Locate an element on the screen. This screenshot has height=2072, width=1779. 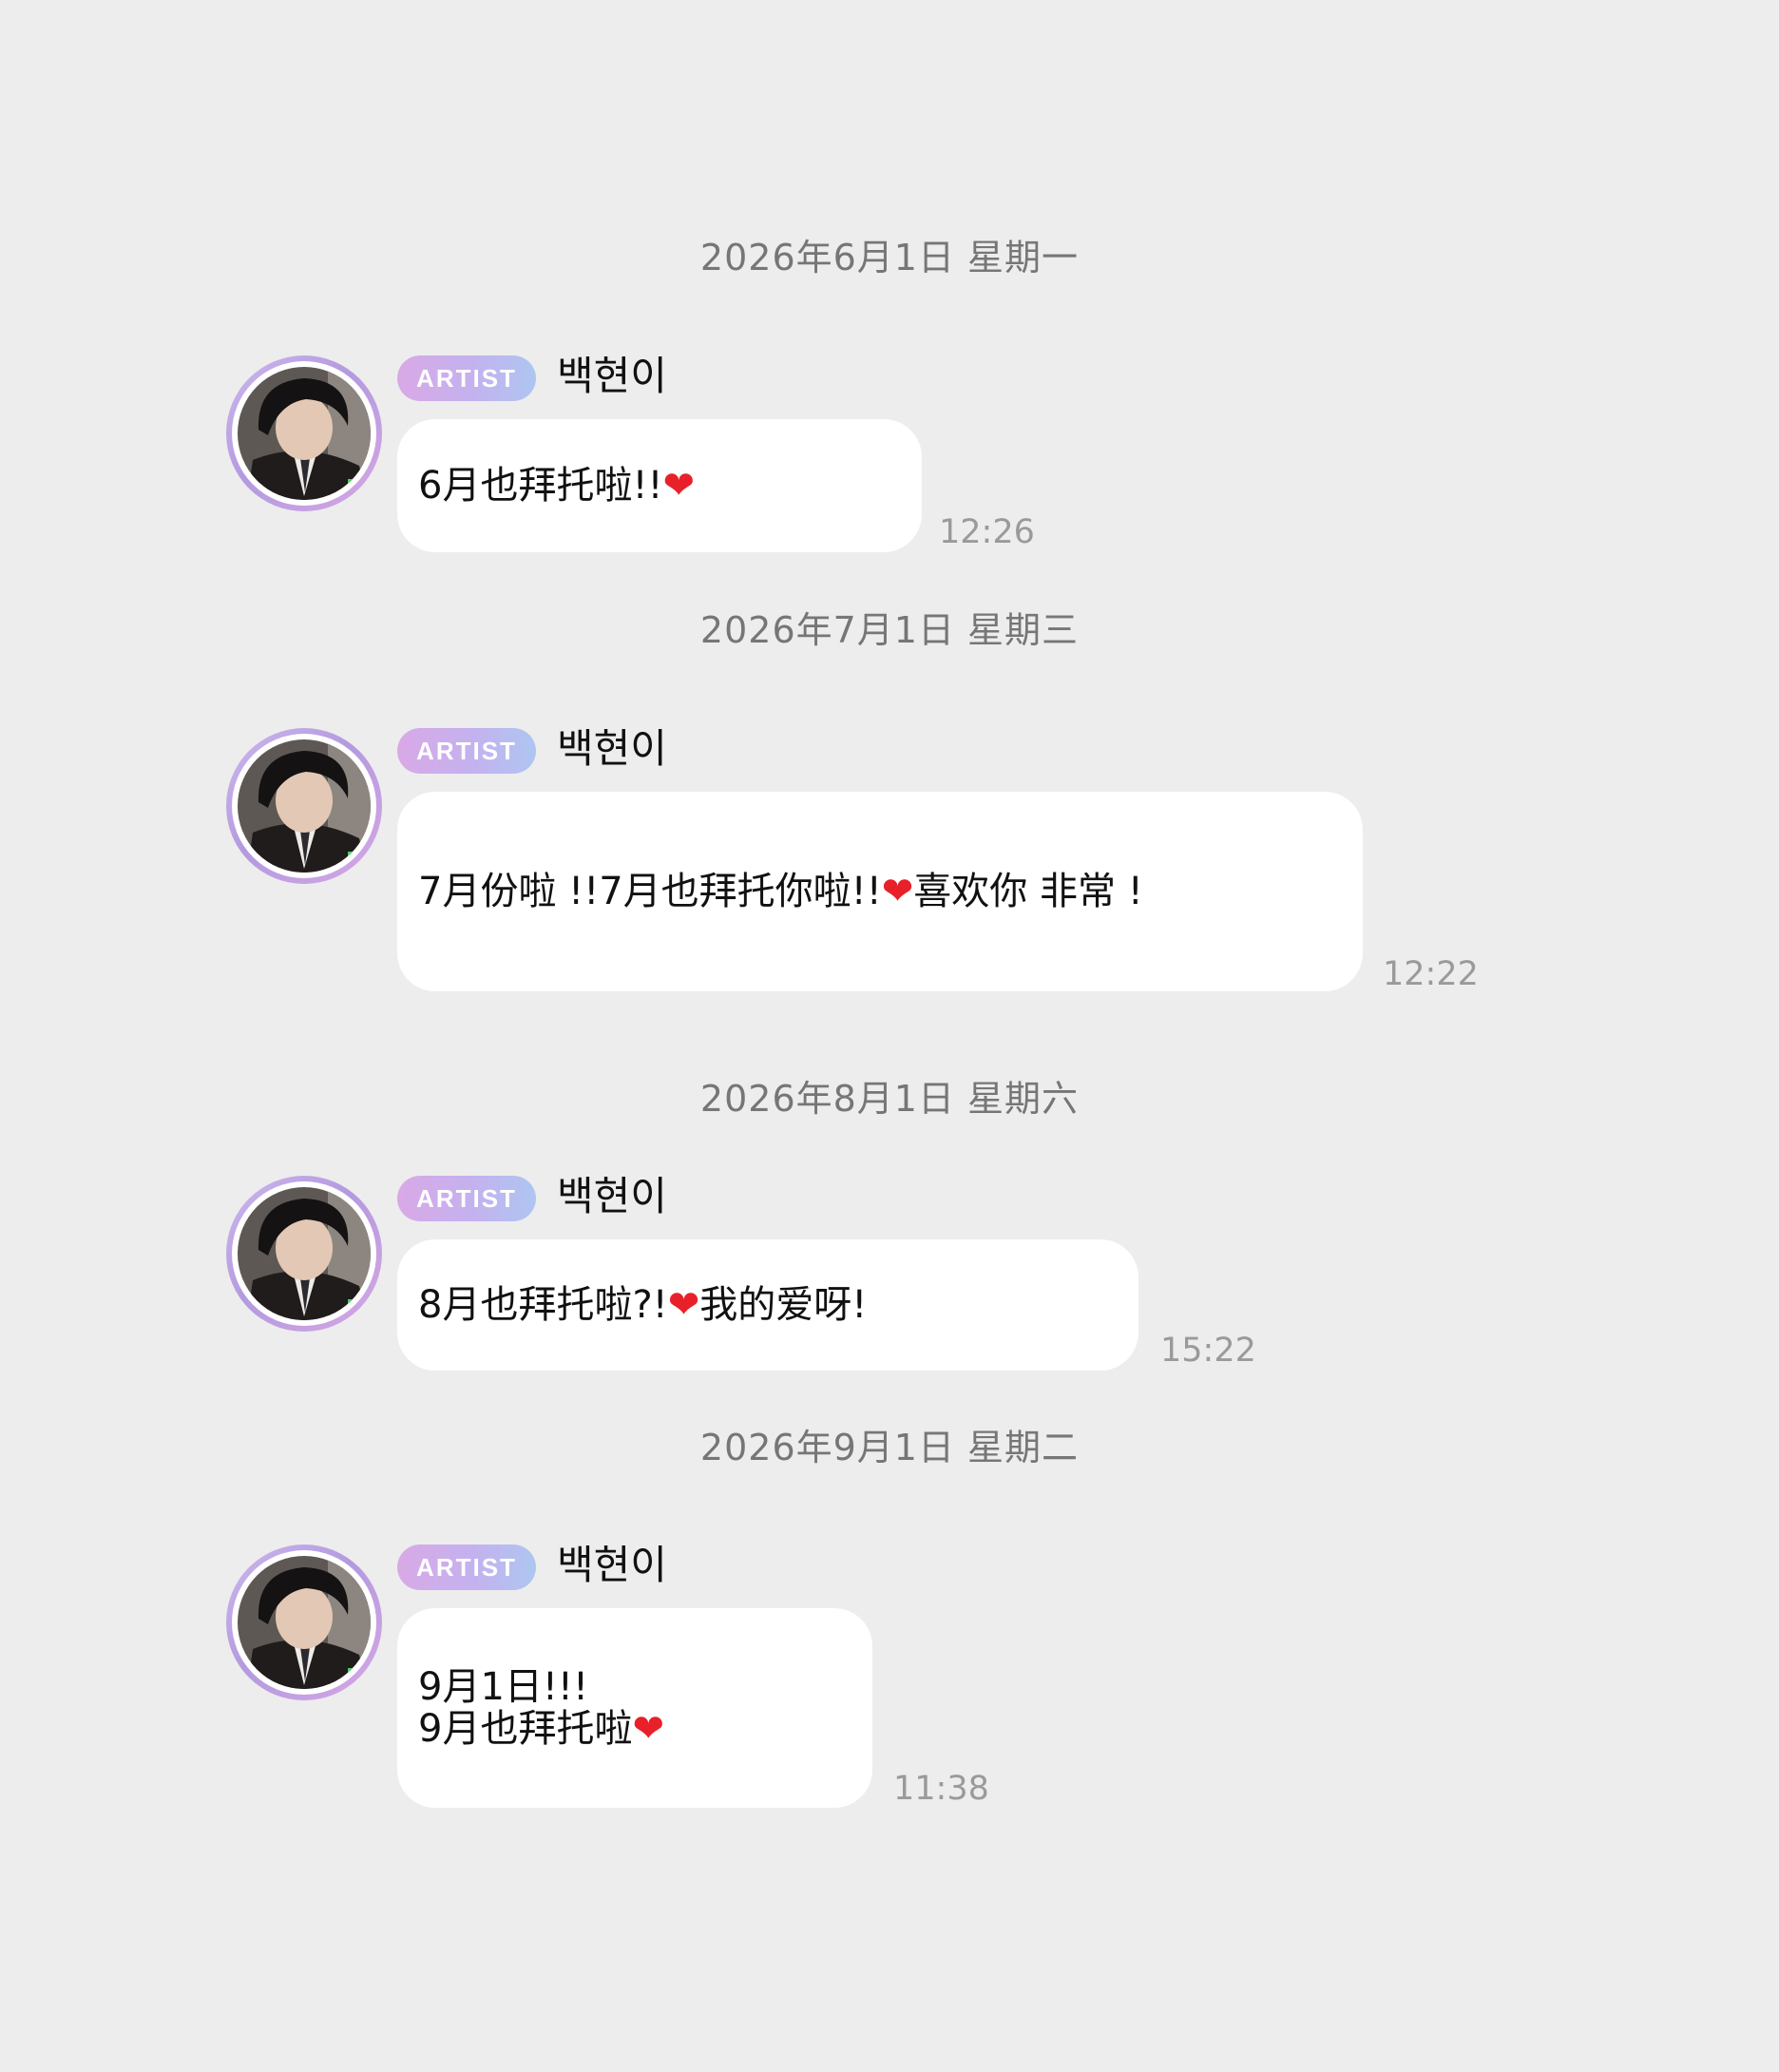
message-timestamp: 12:26 is located at coordinates (987, 532).